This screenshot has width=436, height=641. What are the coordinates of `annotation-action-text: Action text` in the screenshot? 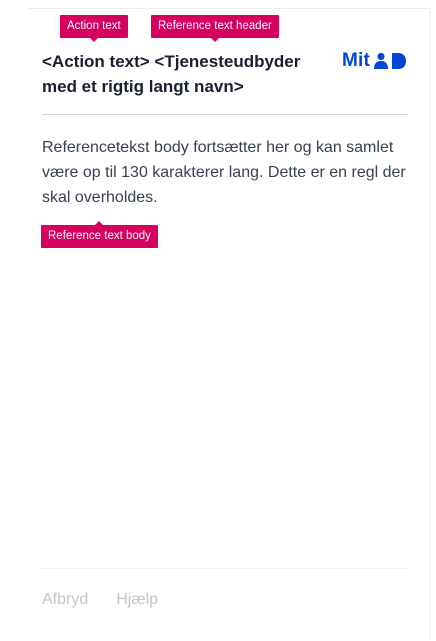 It's located at (94, 28).